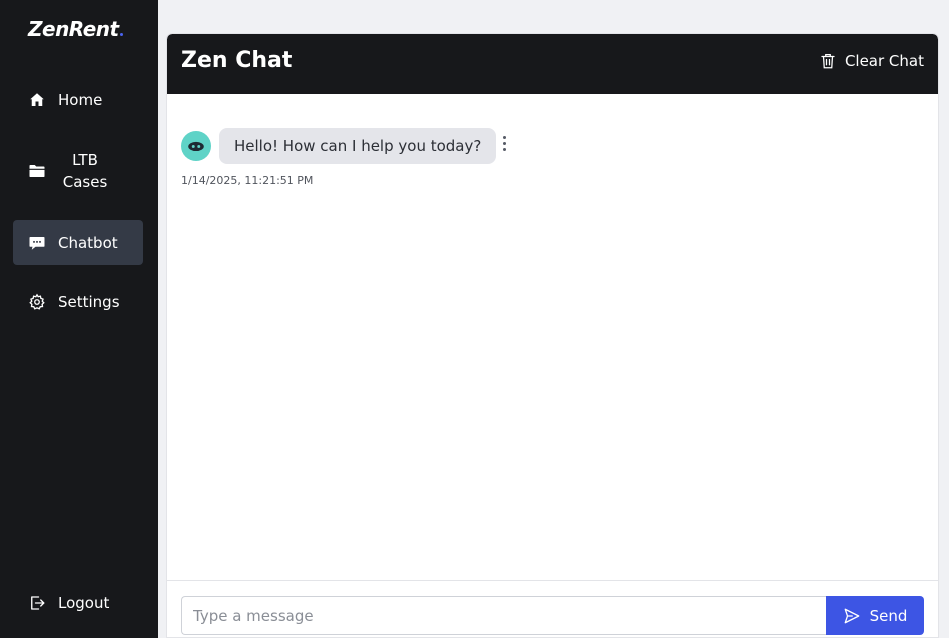  What do you see at coordinates (884, 61) in the screenshot?
I see `clear-chat-label: Clear Chat` at bounding box center [884, 61].